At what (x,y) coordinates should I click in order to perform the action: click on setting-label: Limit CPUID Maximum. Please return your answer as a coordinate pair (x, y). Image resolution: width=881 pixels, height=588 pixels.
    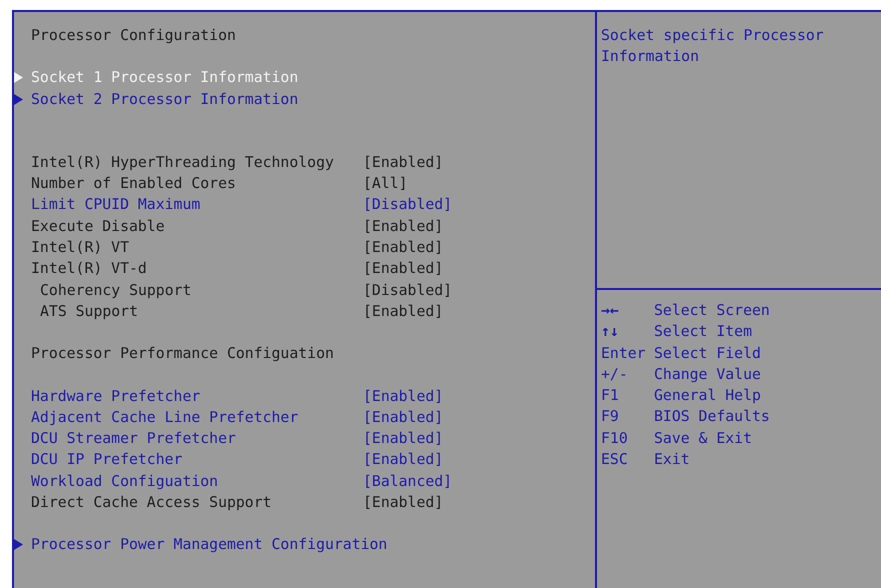
    Looking at the image, I should click on (116, 205).